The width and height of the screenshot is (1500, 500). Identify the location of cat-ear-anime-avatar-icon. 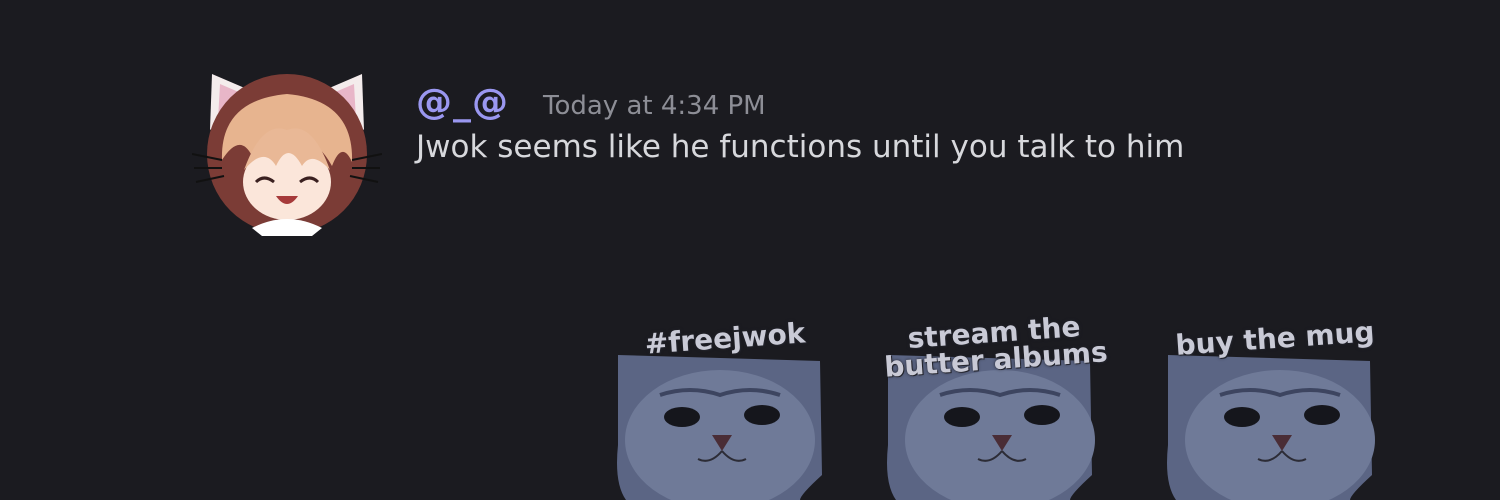
(287, 155).